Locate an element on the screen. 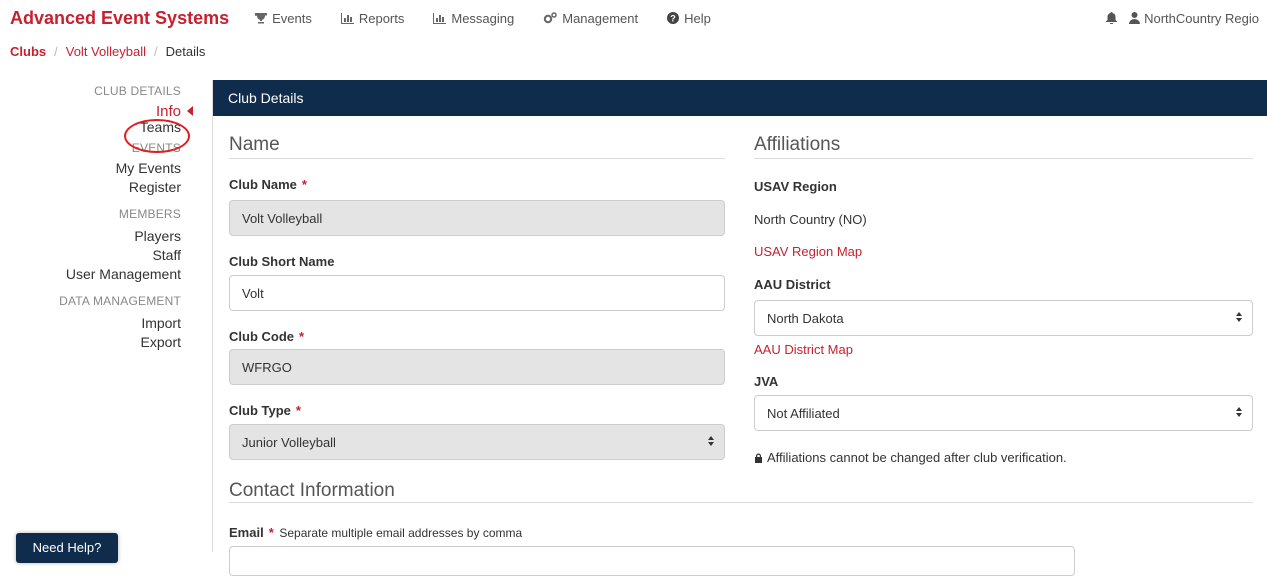 Image resolution: width=1267 pixels, height=576 pixels. aau-district-select: North Dakota is located at coordinates (1003, 318).